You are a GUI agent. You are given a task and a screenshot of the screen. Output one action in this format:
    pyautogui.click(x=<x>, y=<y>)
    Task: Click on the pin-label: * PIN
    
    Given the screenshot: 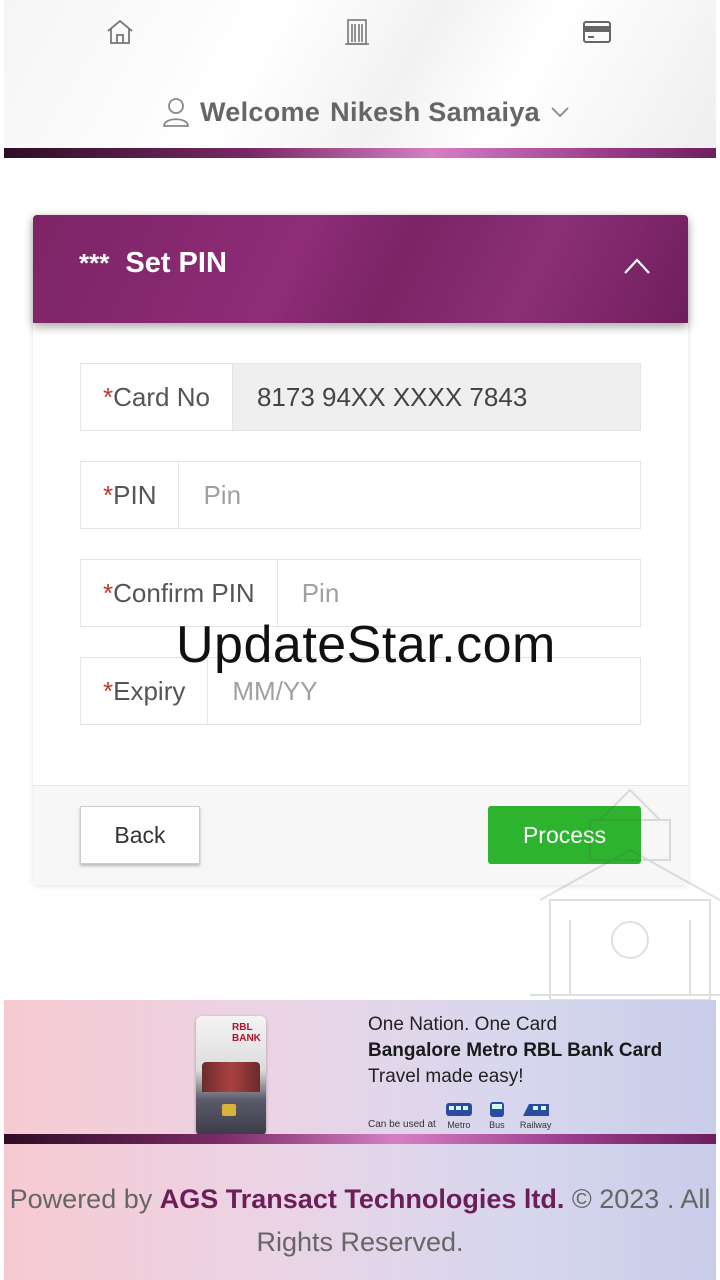 What is the action you would take?
    pyautogui.click(x=130, y=495)
    